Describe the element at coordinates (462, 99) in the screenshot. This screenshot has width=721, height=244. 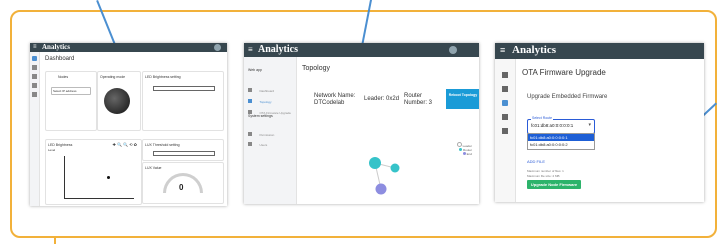
I see `reboot-topology-button: Reboot Topology` at that location.